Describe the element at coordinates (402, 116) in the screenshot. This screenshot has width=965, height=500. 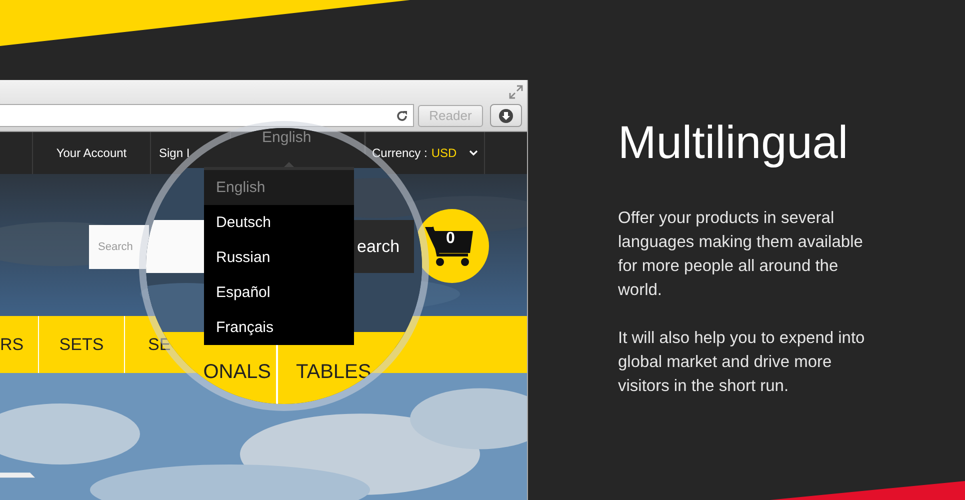
I see `reload-icon` at that location.